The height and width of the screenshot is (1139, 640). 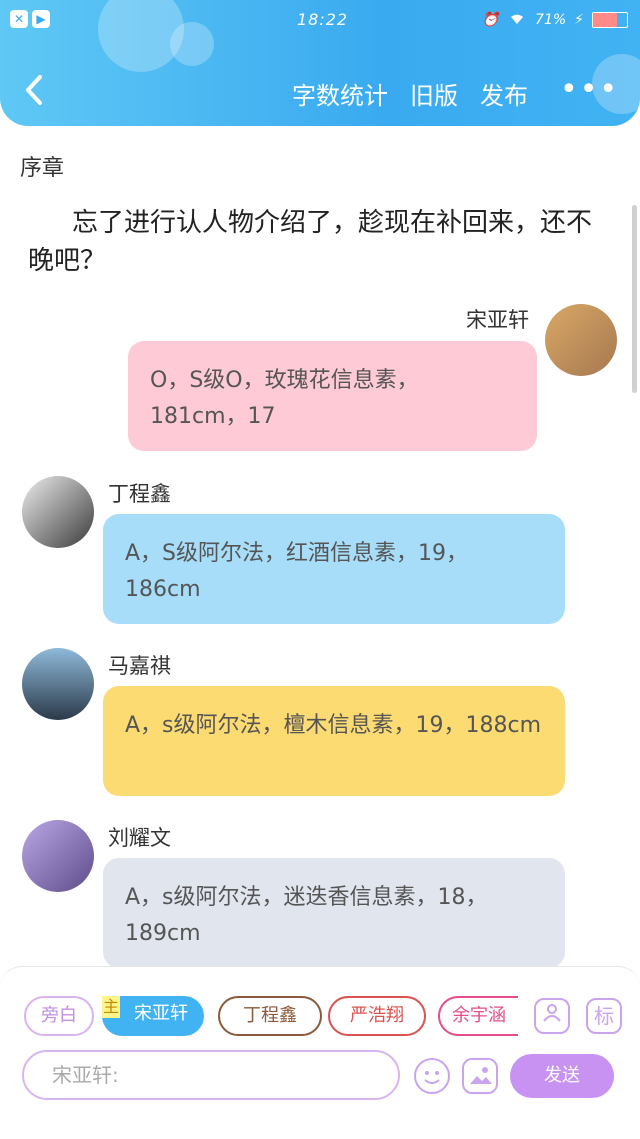 I want to click on sender-name: 刘耀文, so click(x=139, y=838).